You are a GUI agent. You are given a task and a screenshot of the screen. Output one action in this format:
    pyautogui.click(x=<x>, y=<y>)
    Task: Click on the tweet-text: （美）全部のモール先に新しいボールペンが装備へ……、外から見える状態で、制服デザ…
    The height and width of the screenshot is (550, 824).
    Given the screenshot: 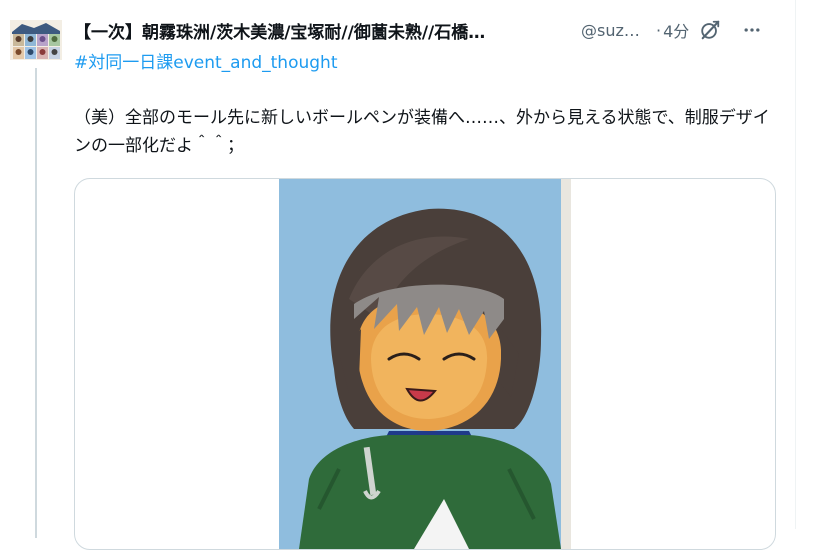 What is the action you would take?
    pyautogui.click(x=422, y=132)
    